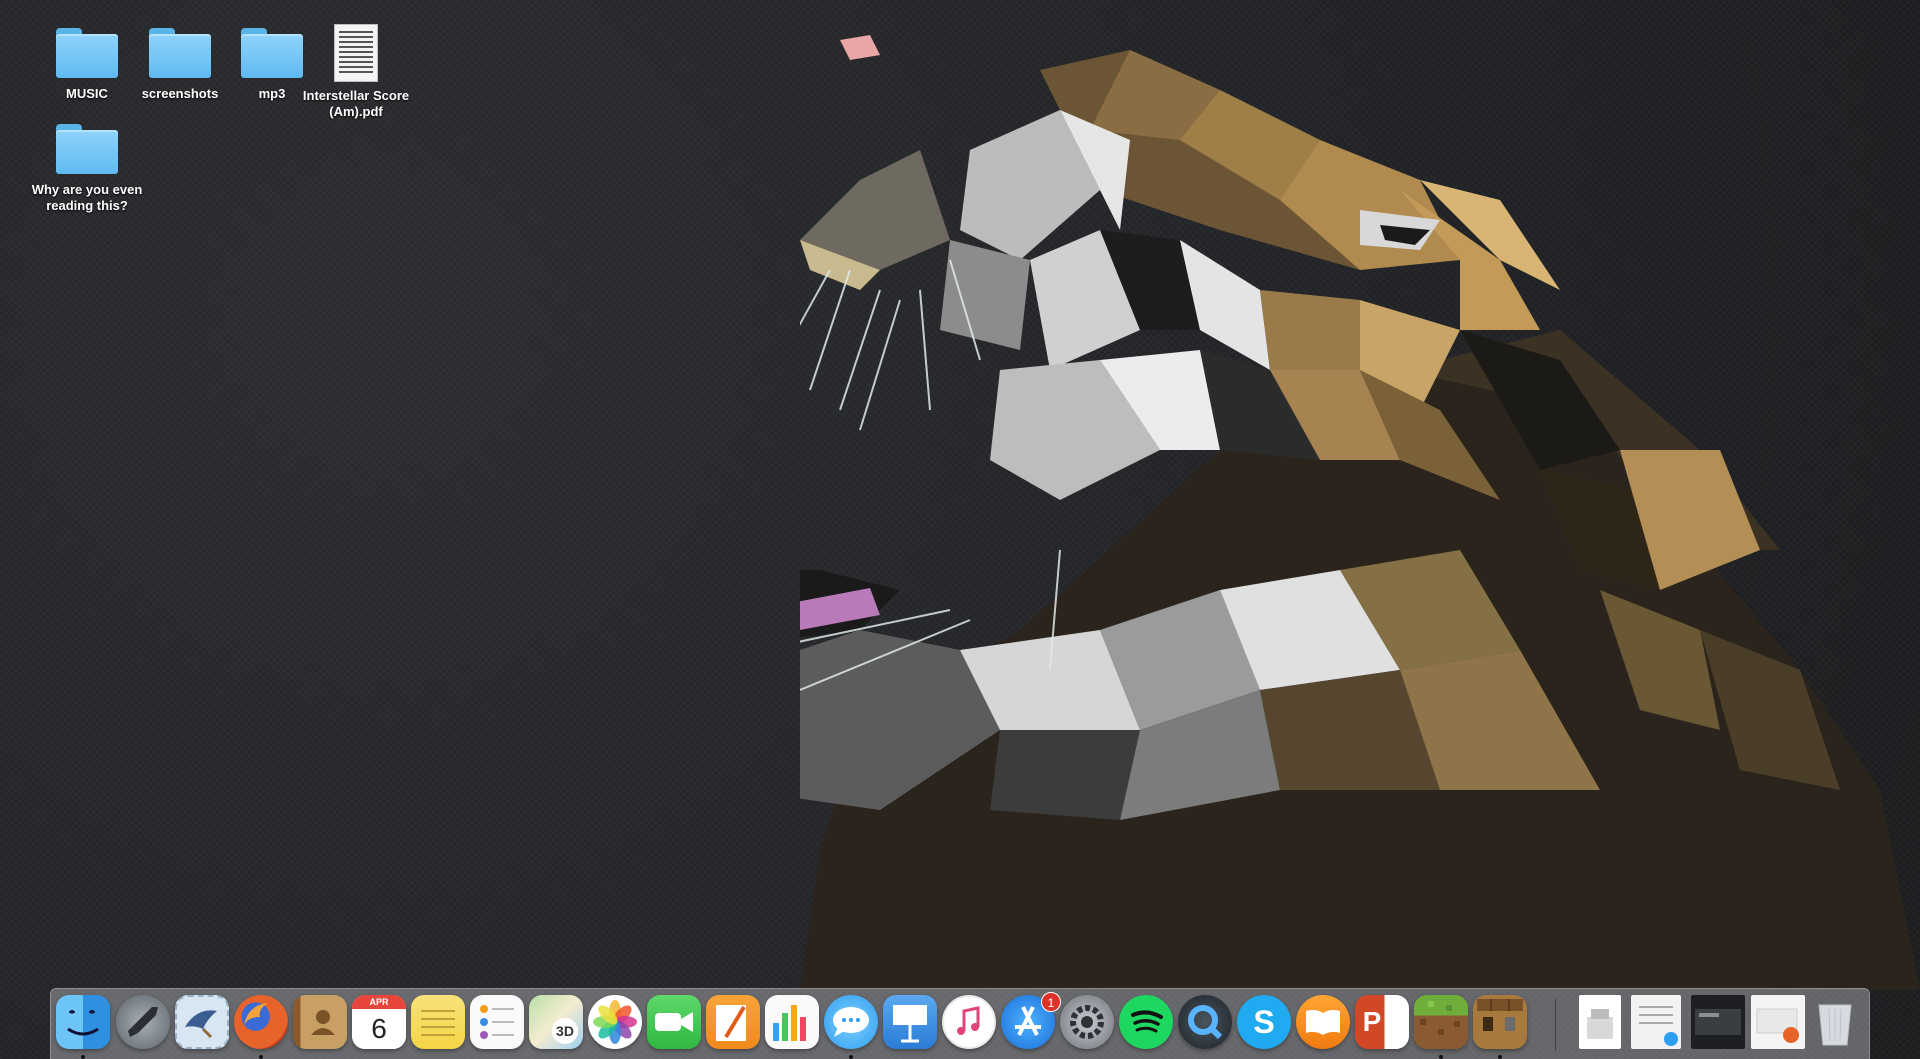  I want to click on document-stack-icon, so click(1600, 1024).